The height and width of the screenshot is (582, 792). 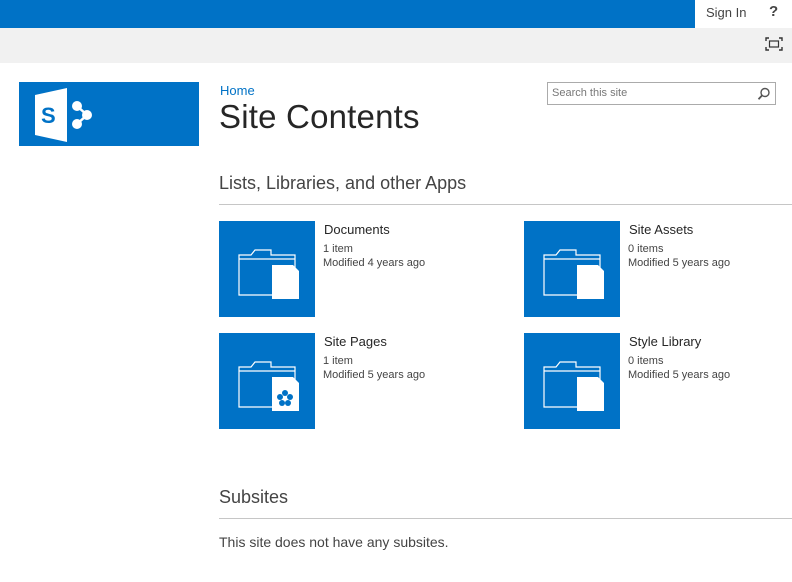 What do you see at coordinates (774, 44) in the screenshot?
I see `focus-on-content-icon` at bounding box center [774, 44].